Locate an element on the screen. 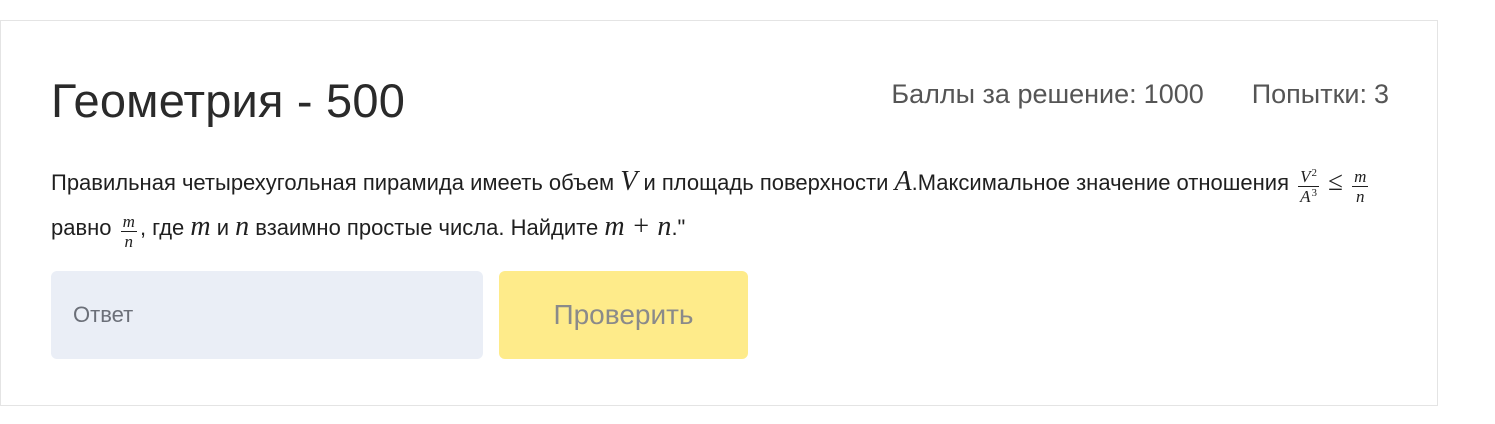 The image size is (1495, 424). problem-text: , где is located at coordinates (165, 227).